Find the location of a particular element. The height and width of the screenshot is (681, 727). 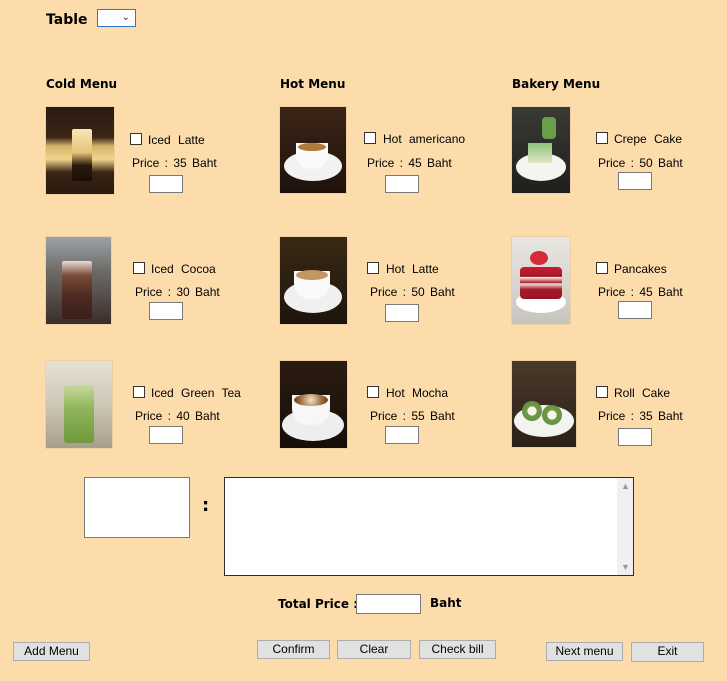

order-list-textarea: ▲ ▼ is located at coordinates (429, 526).